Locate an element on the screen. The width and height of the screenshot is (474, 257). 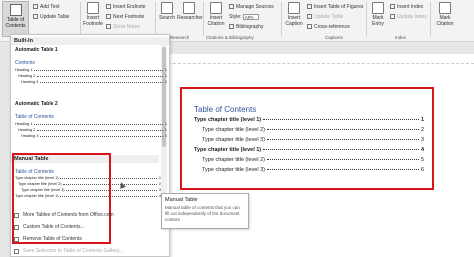
group-label-research: Research is located at coordinates (180, 37).